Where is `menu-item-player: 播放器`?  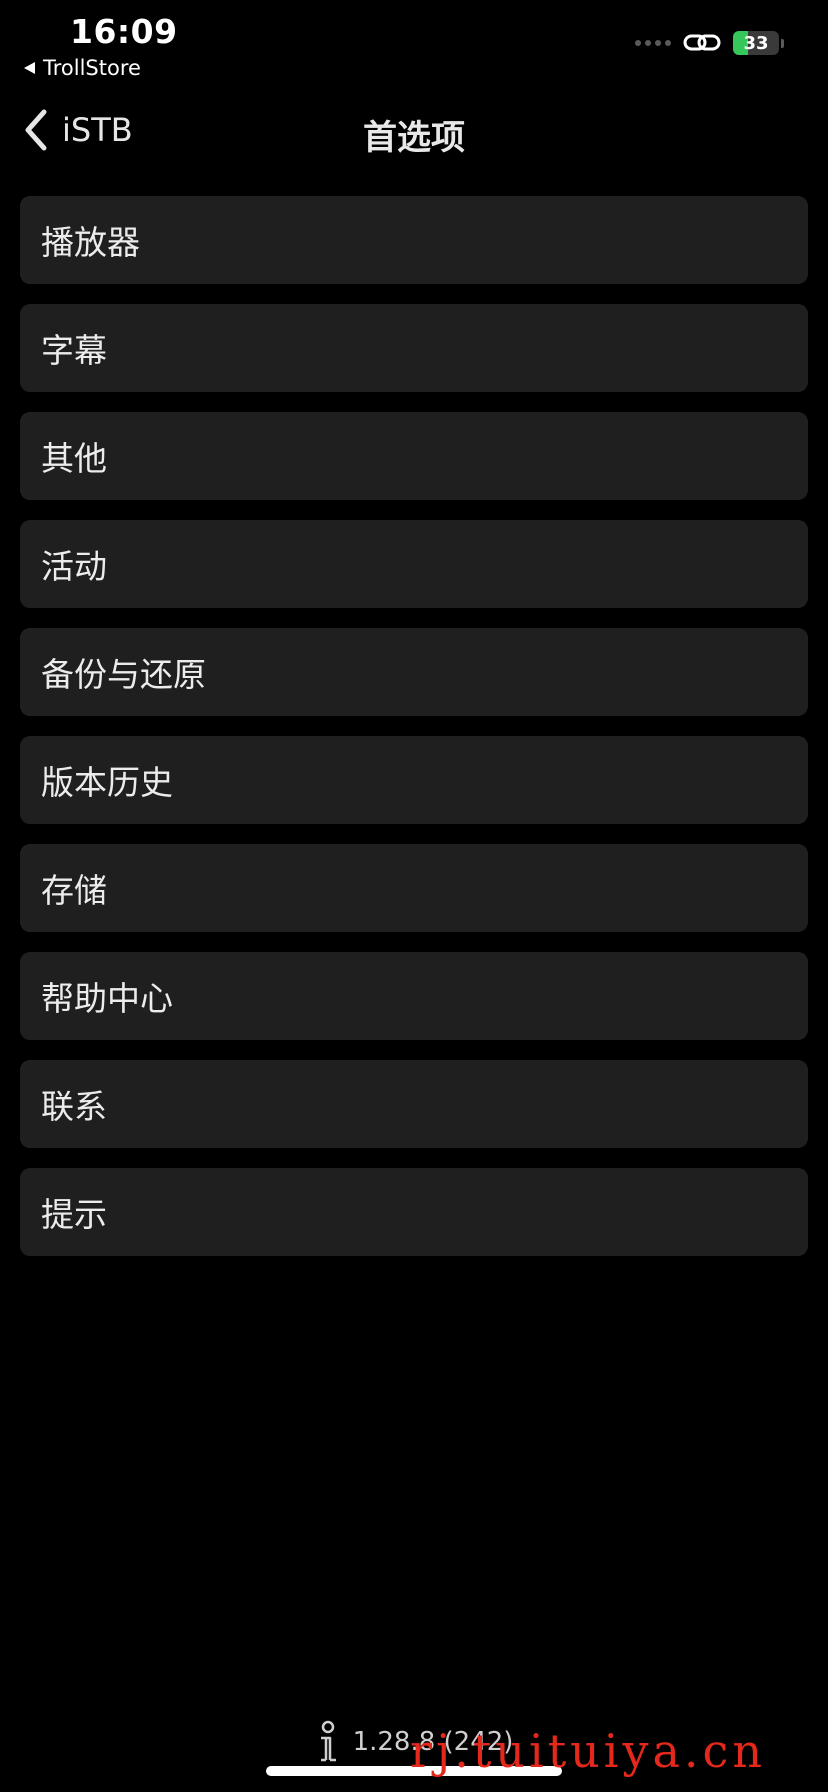 menu-item-player: 播放器 is located at coordinates (414, 240).